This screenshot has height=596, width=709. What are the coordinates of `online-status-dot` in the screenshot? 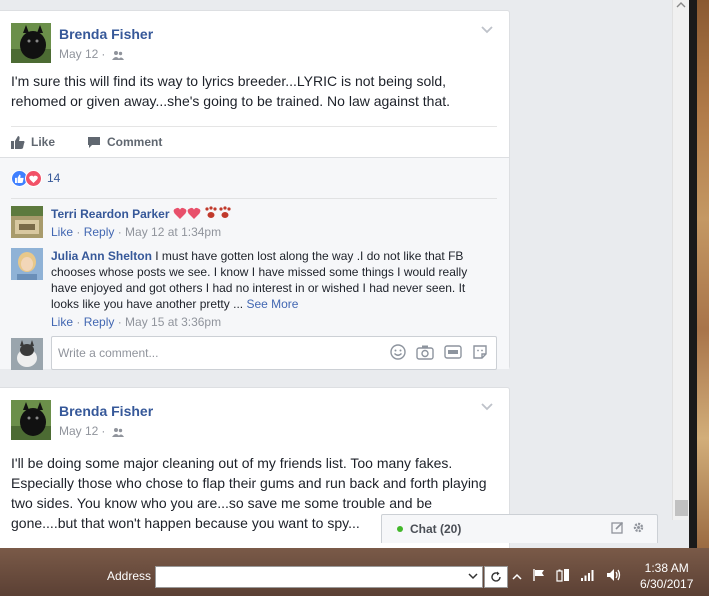 It's located at (400, 529).